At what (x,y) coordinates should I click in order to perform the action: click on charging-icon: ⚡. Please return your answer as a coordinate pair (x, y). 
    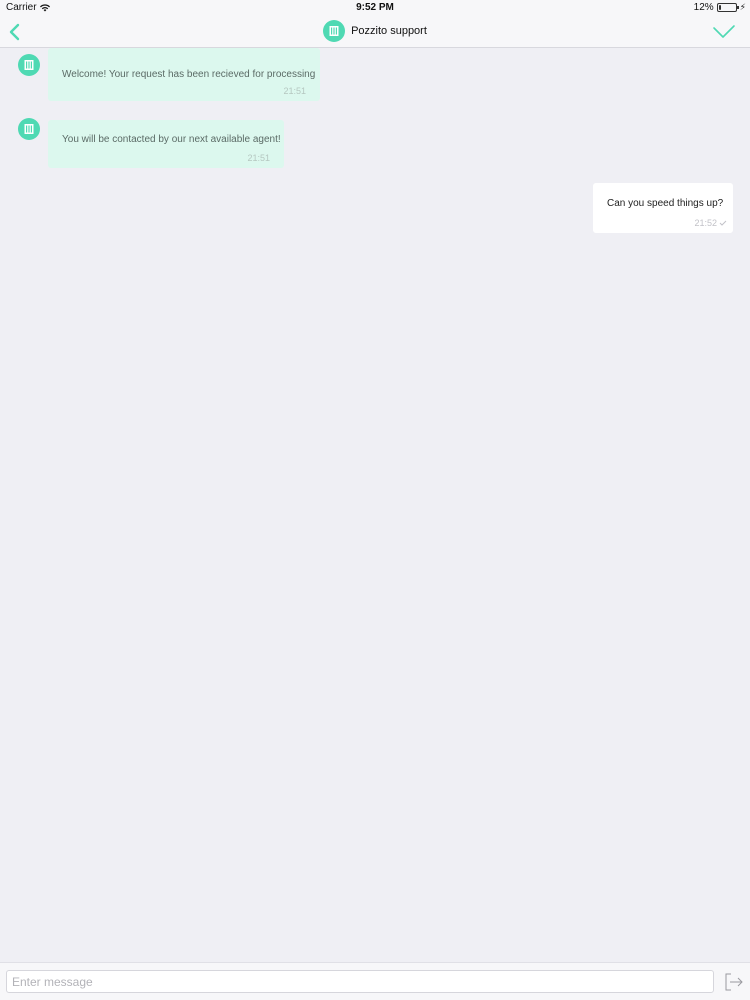
    Looking at the image, I should click on (742, 7).